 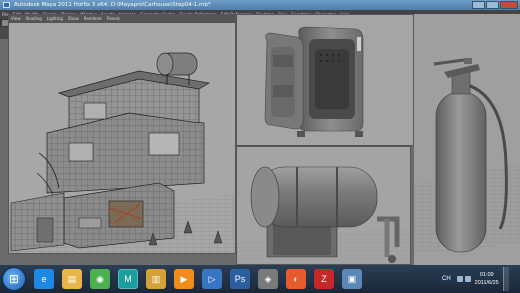 I want to click on tray-icons, so click(x=463, y=279).